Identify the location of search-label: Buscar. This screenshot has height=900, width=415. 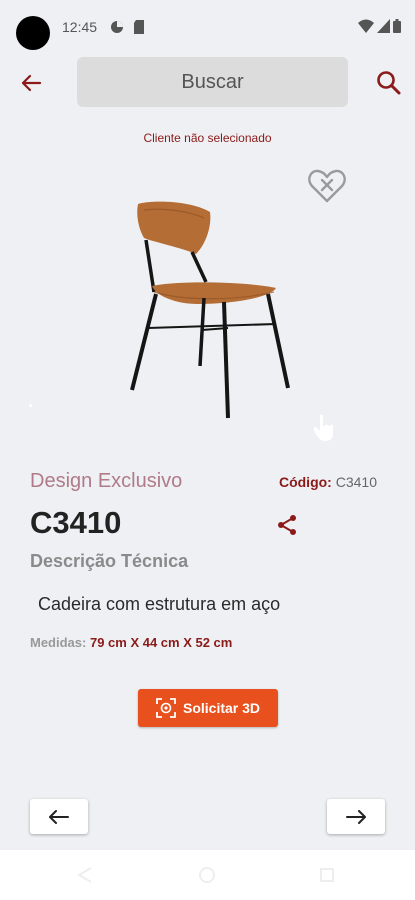
(212, 81).